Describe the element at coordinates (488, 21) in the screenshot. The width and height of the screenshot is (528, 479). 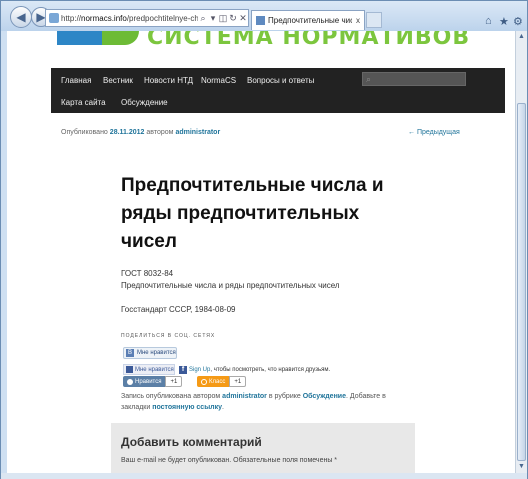
I see `home-icon: ⌂` at that location.